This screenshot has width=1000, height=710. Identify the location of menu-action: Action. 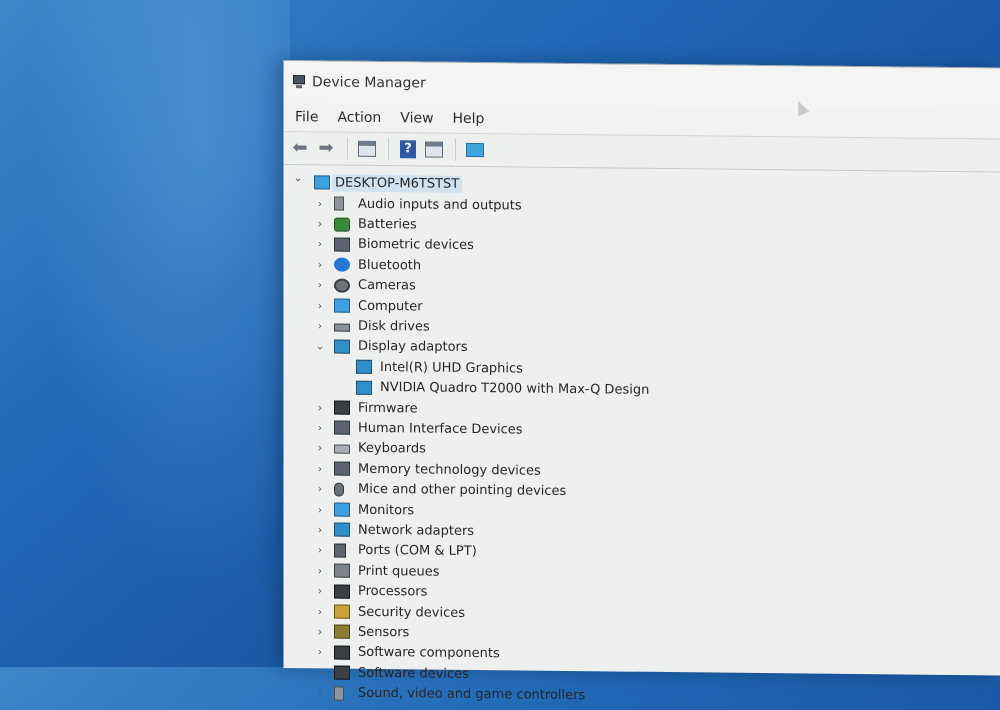
(359, 118).